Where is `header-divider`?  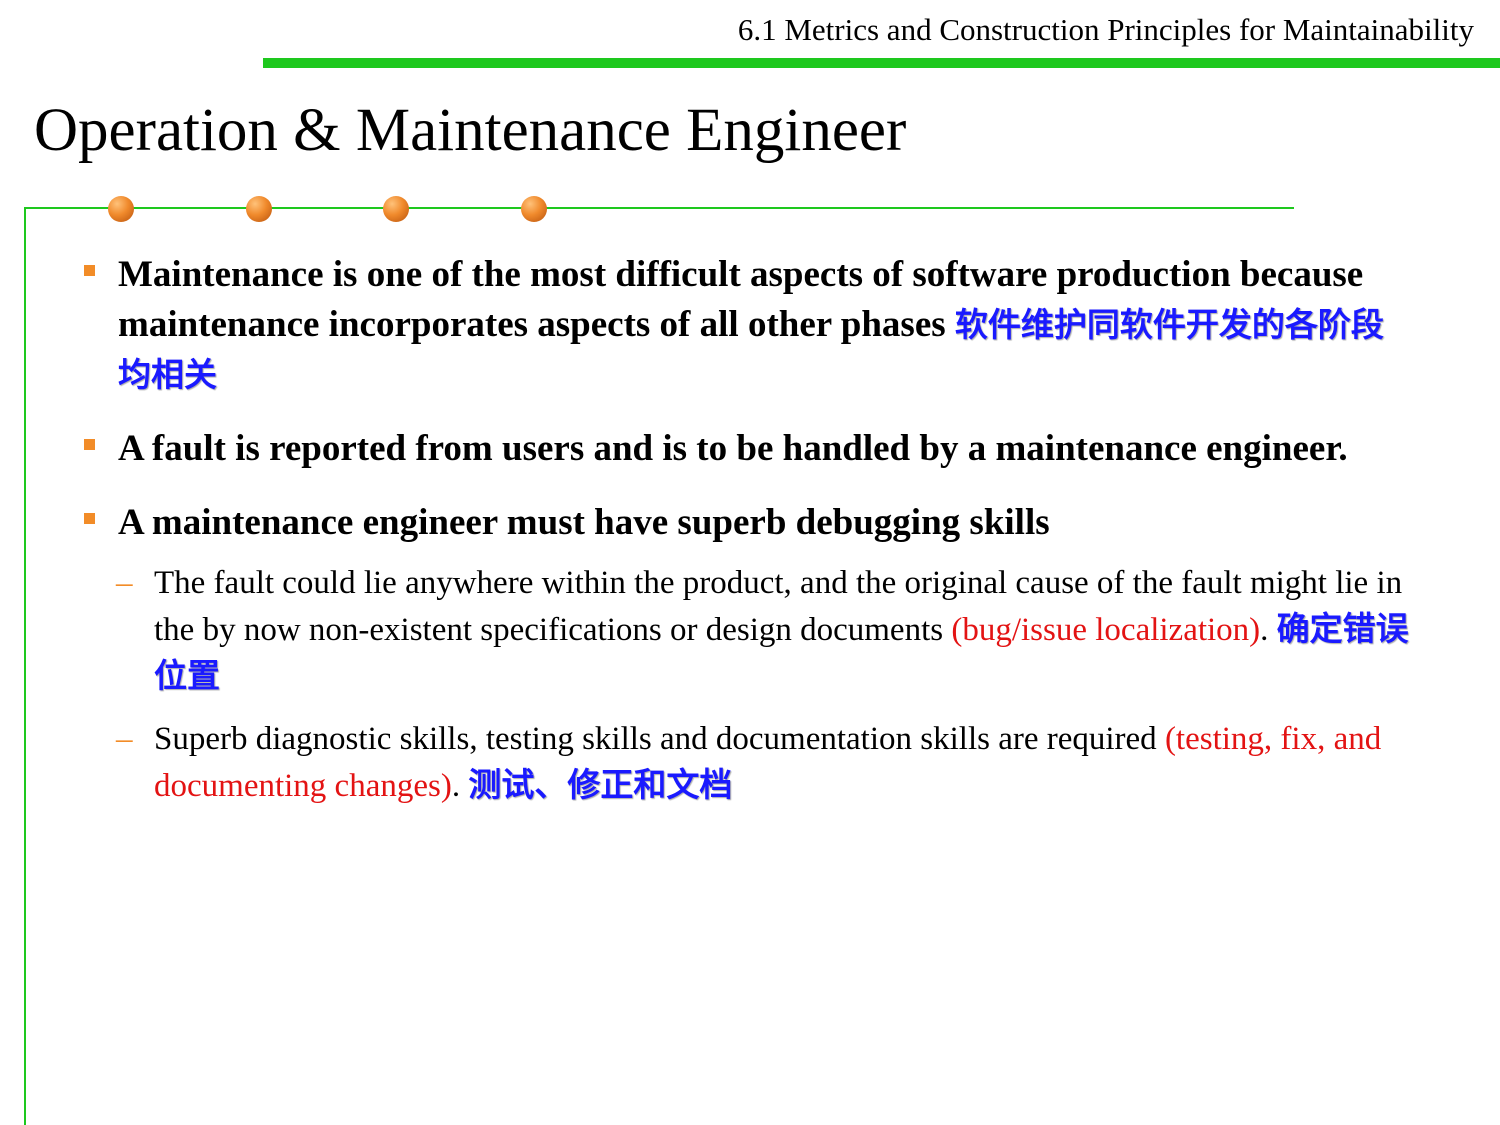 header-divider is located at coordinates (881, 63).